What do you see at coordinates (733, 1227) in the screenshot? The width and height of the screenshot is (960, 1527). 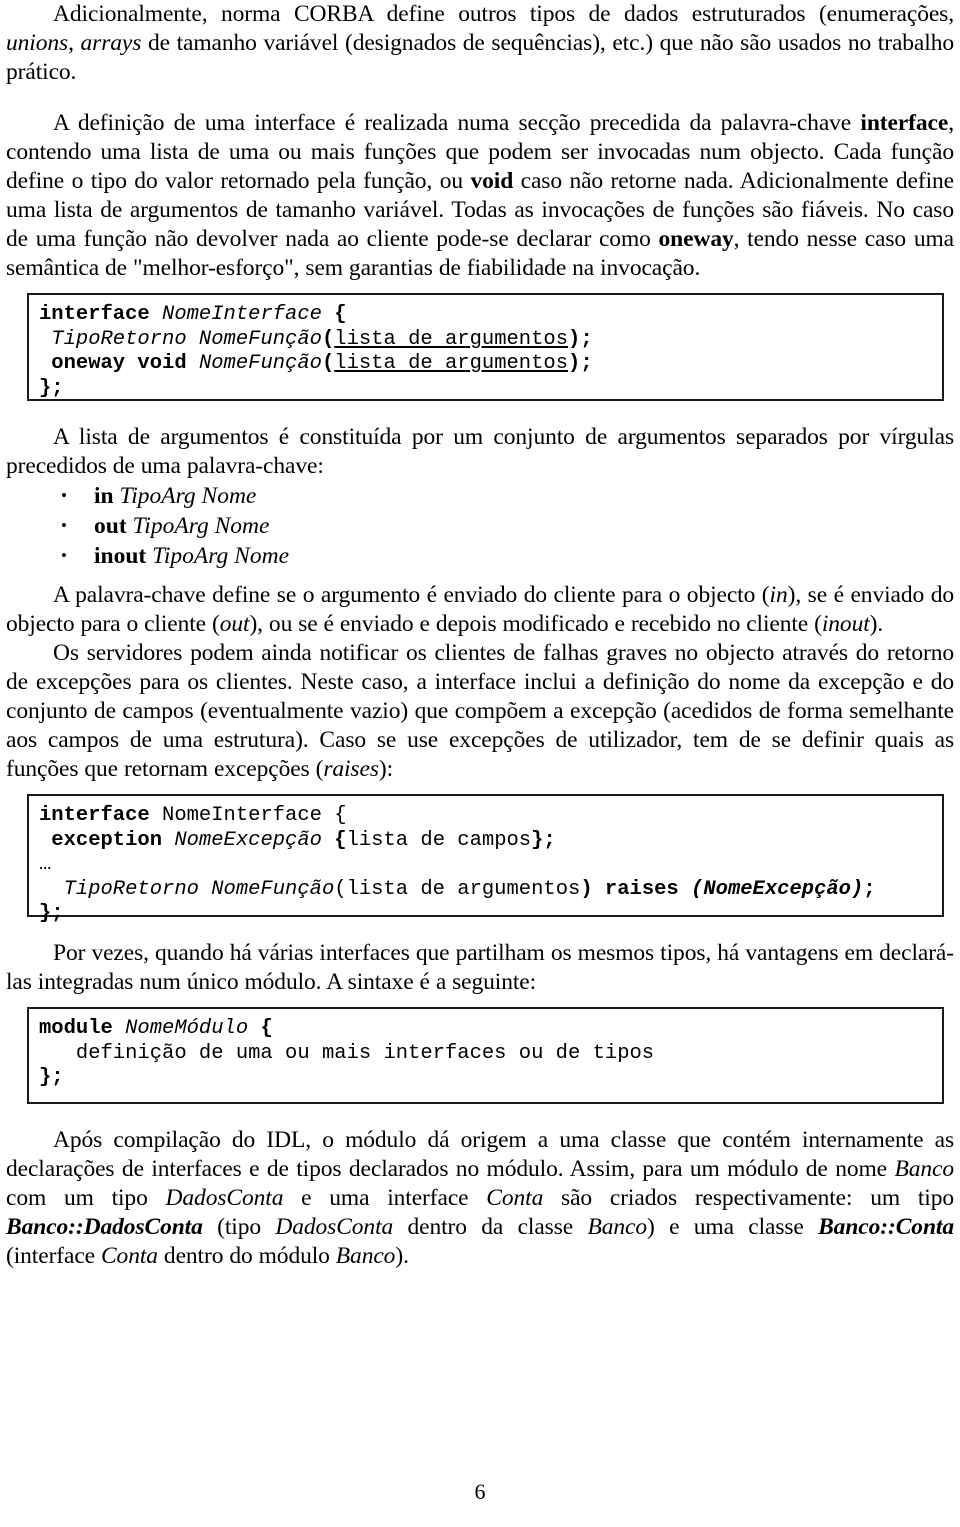 I see `text-run: ) e uma classe` at bounding box center [733, 1227].